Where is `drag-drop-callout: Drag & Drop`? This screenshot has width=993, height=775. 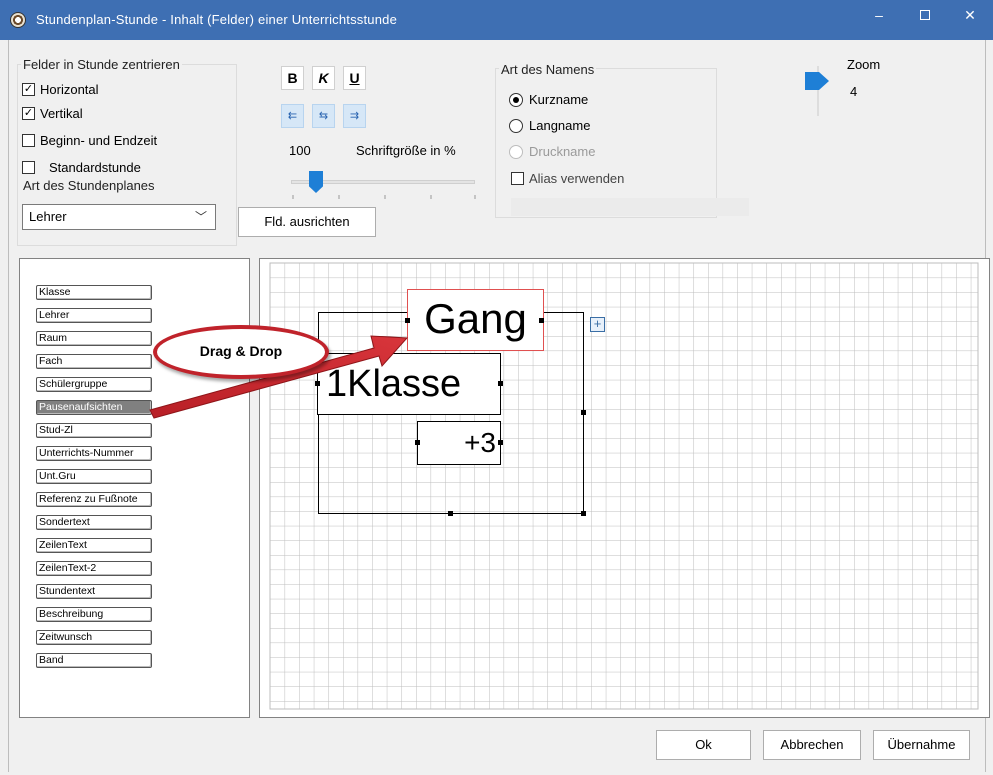
drag-drop-callout: Drag & Drop is located at coordinates (241, 352).